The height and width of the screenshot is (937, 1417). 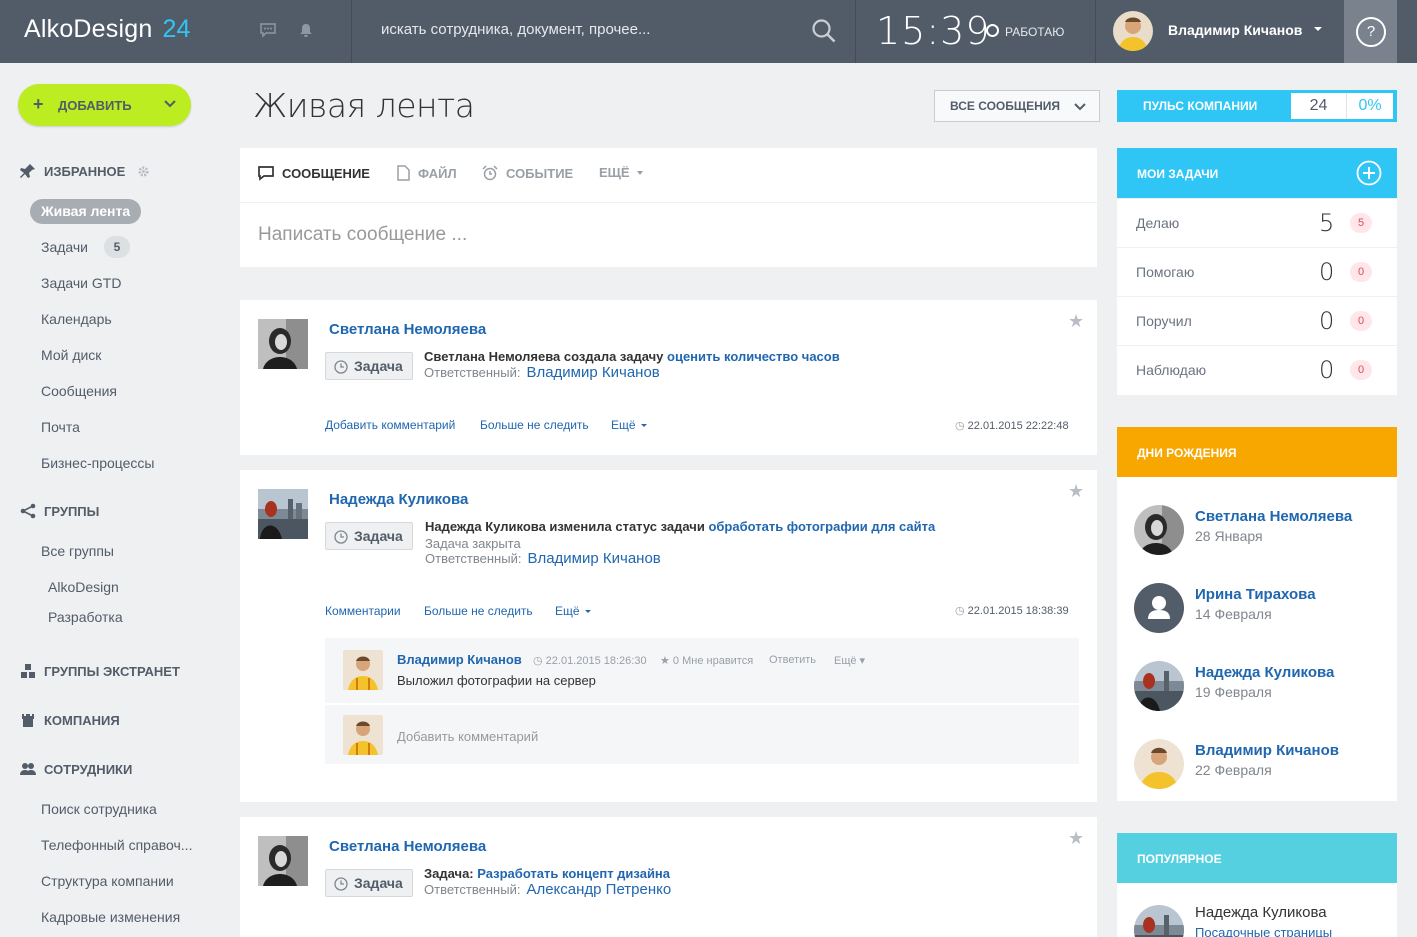 I want to click on comment-author: Владимир Кичанов, so click(x=459, y=659).